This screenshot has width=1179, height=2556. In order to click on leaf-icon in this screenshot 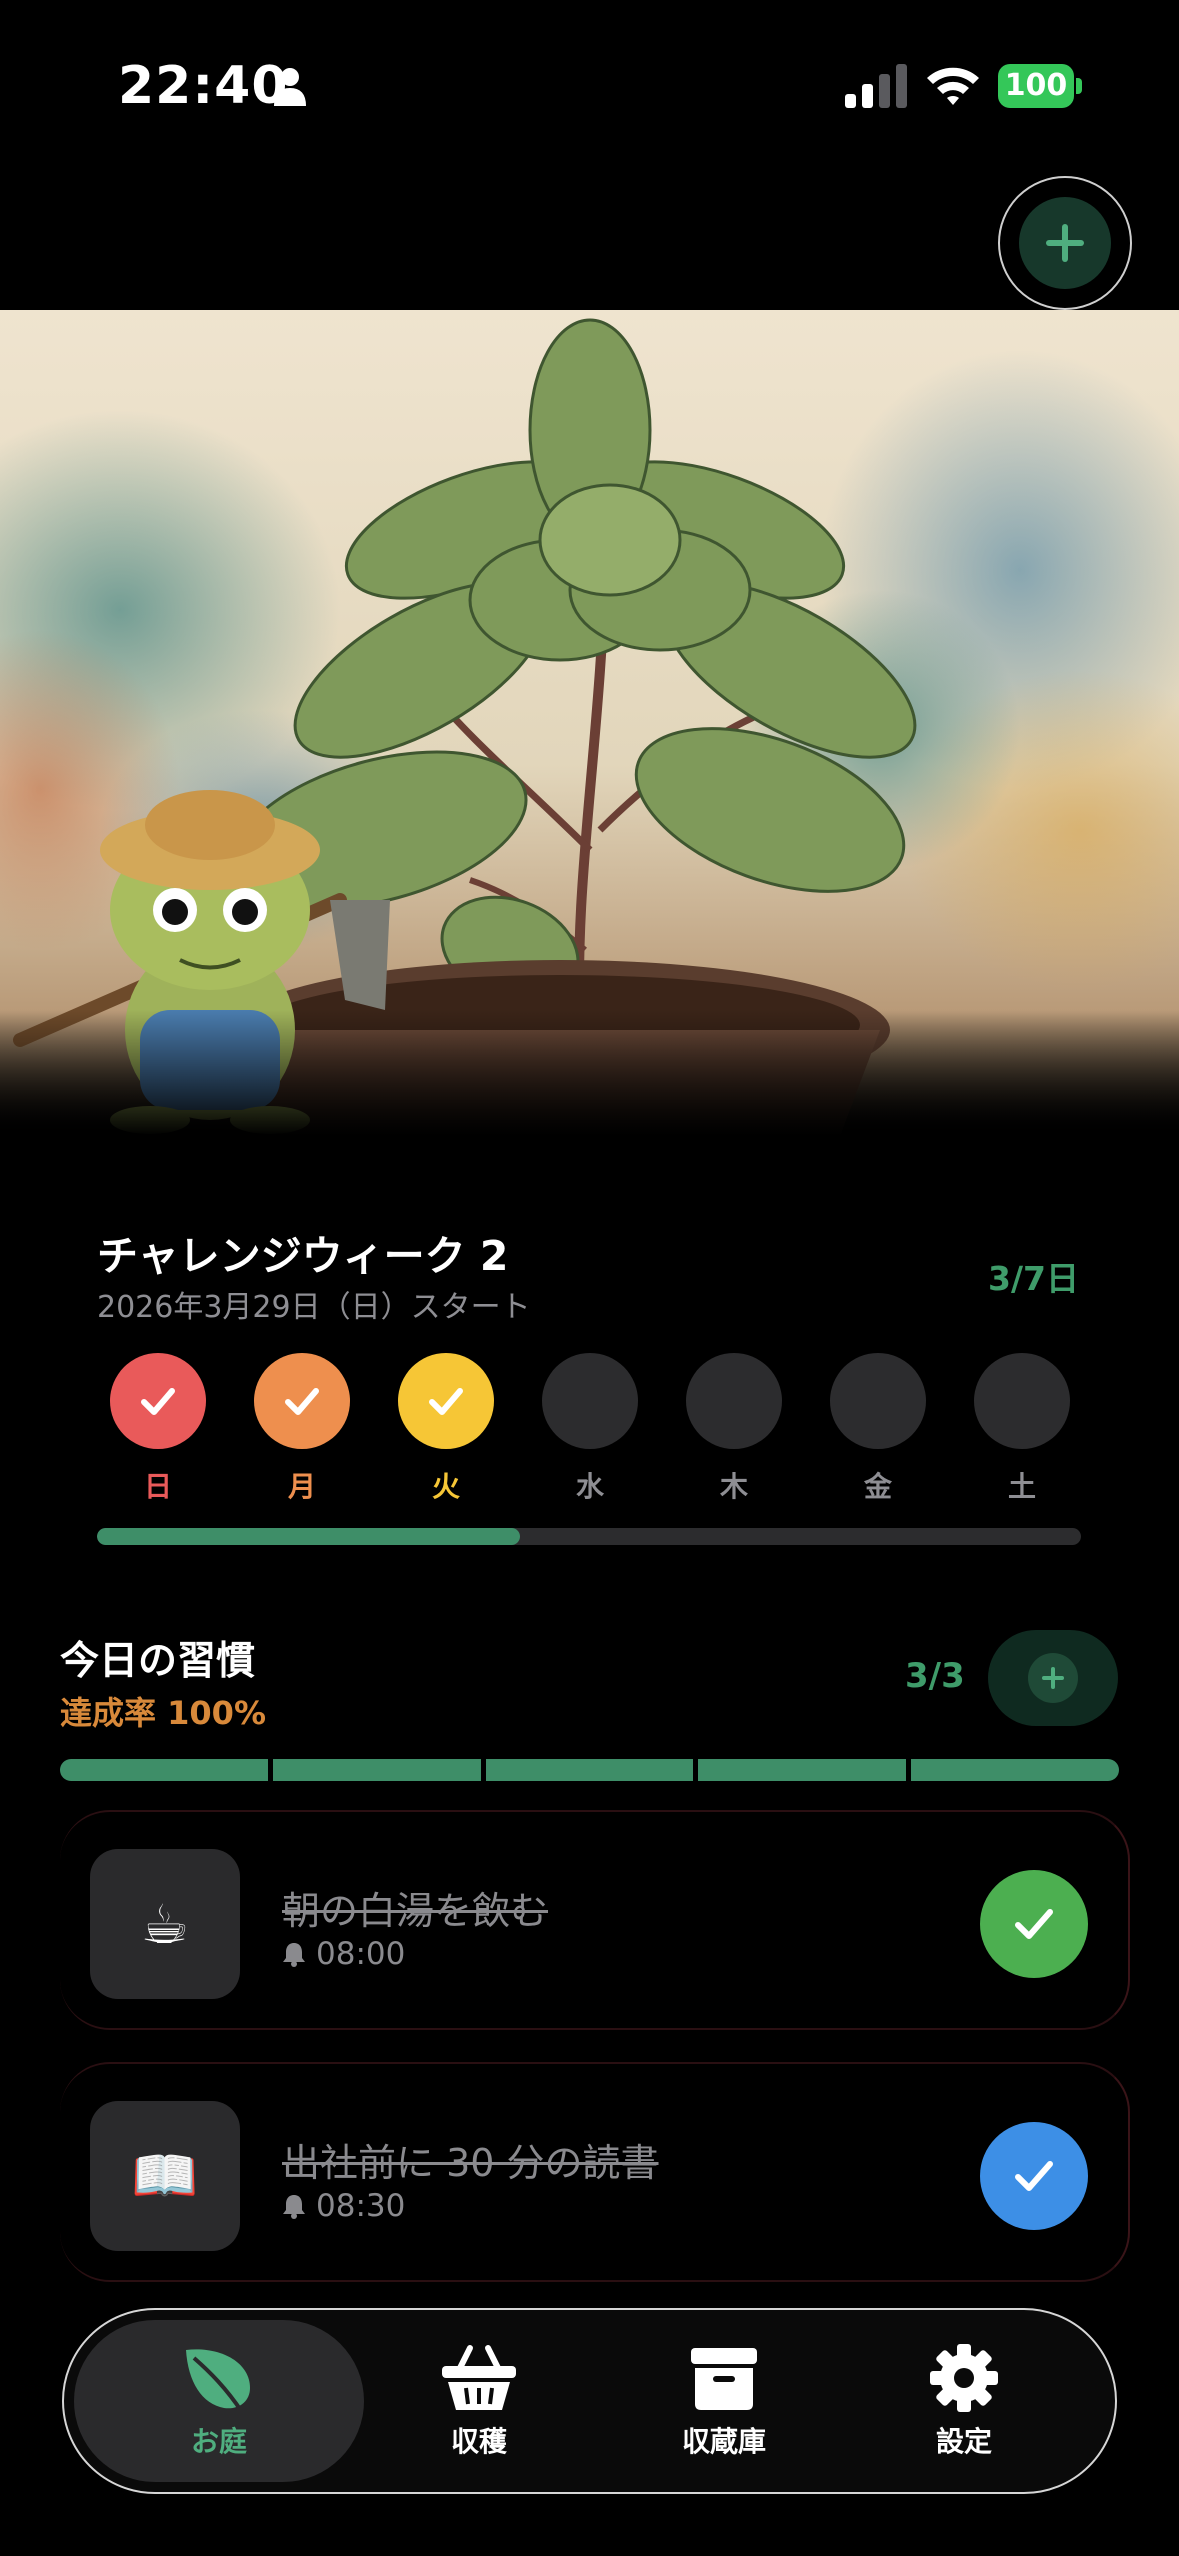, I will do `click(218, 2381)`.